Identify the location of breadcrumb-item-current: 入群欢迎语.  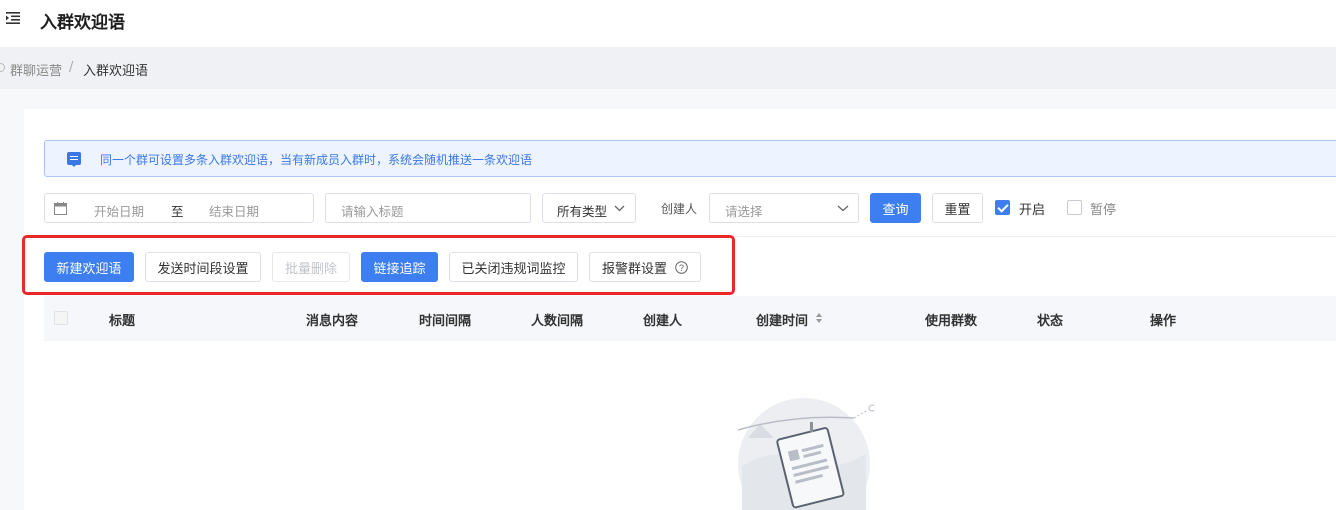
(116, 71).